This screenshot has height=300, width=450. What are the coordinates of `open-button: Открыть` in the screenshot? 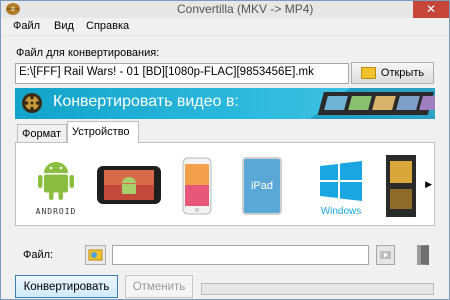 It's located at (392, 73).